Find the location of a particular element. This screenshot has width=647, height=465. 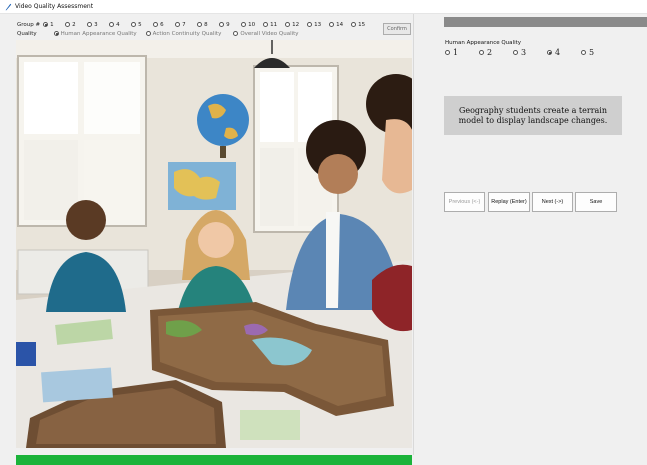

group-option-label: 11 is located at coordinates (274, 24).